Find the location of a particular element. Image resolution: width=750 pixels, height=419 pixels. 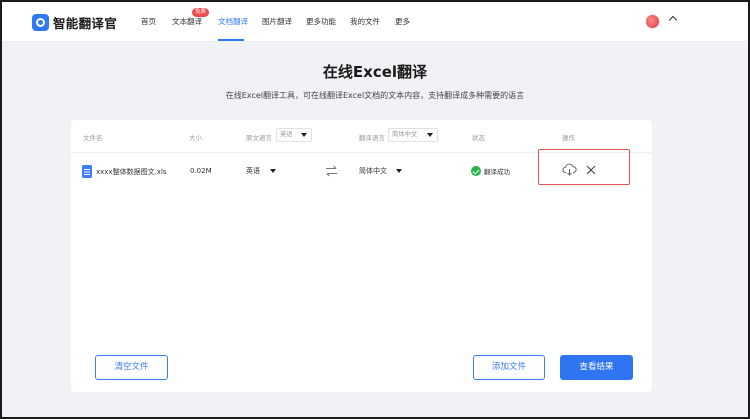

avatar is located at coordinates (652, 21).